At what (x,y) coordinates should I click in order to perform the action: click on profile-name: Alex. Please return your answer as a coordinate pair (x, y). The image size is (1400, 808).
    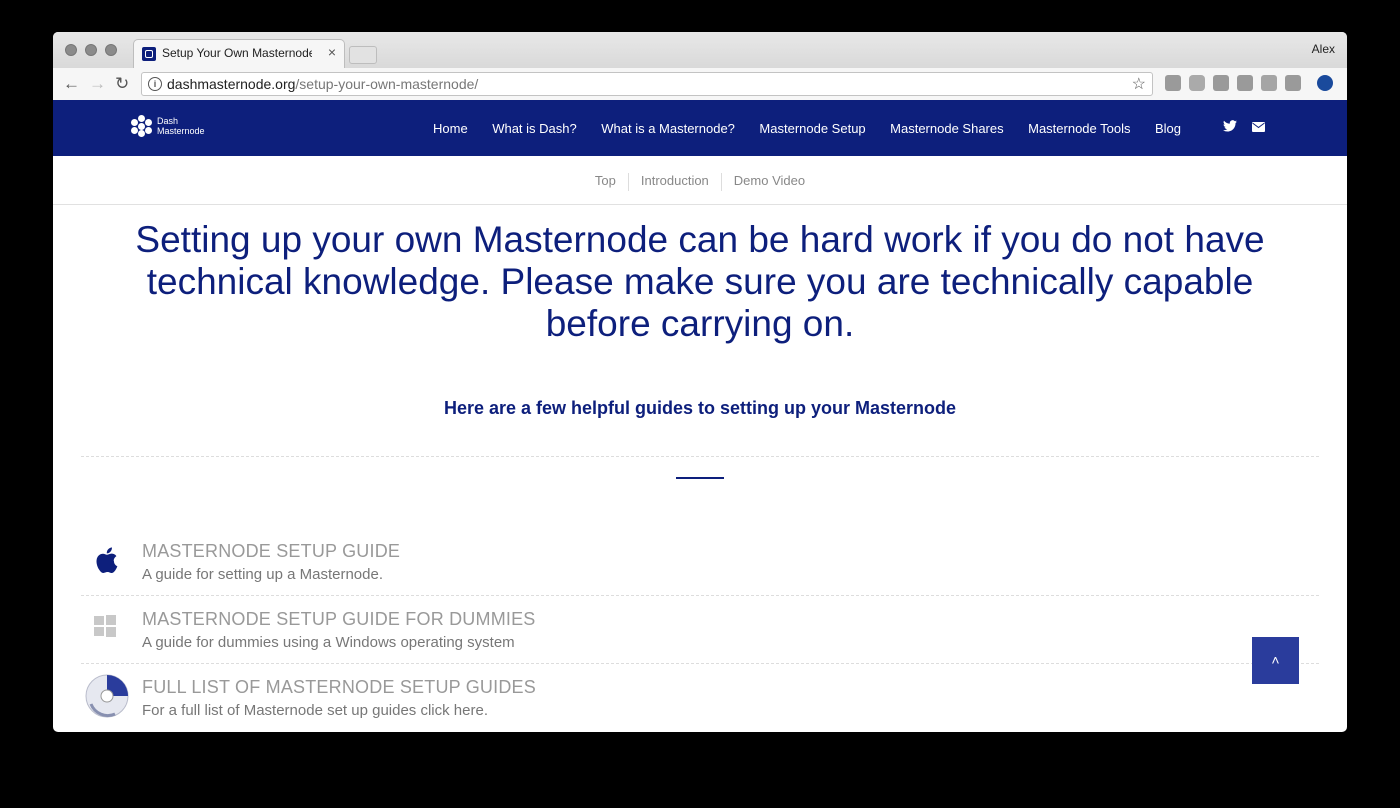
    Looking at the image, I should click on (1323, 49).